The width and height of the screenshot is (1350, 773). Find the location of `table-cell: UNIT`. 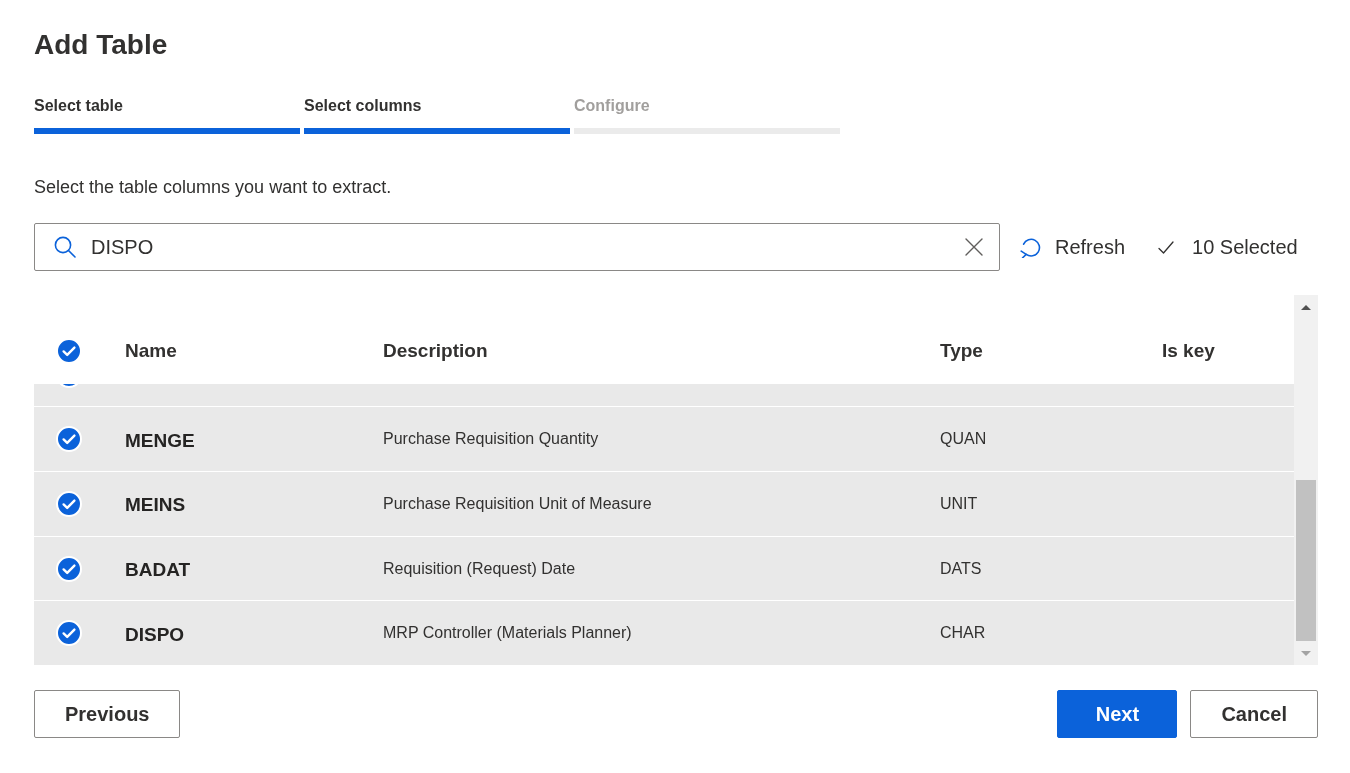

table-cell: UNIT is located at coordinates (959, 503).